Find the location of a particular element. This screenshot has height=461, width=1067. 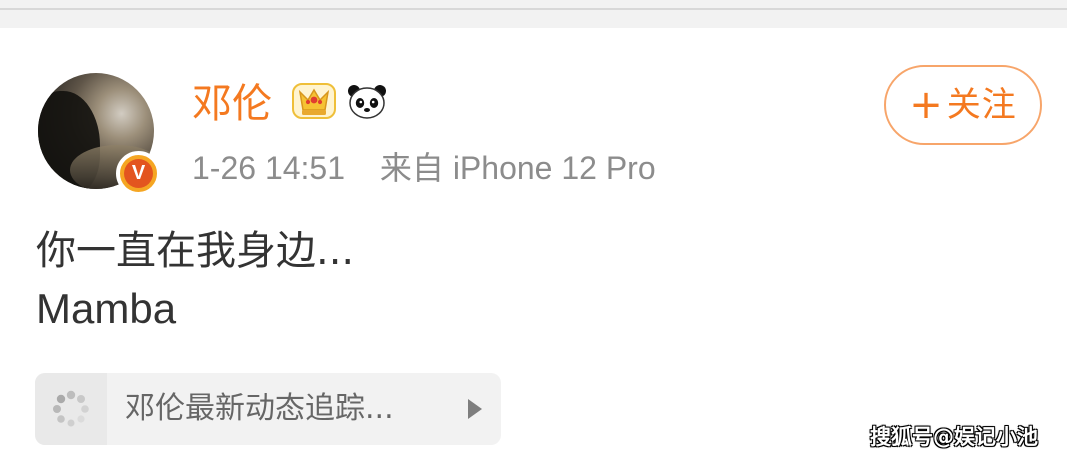

panda-icon is located at coordinates (367, 102).